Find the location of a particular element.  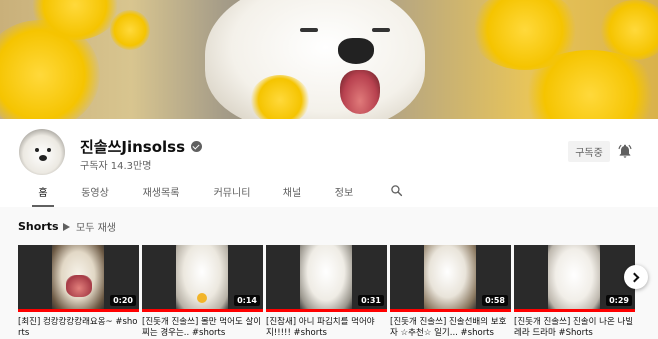

video-thumbnail: 0:14 is located at coordinates (202, 278).